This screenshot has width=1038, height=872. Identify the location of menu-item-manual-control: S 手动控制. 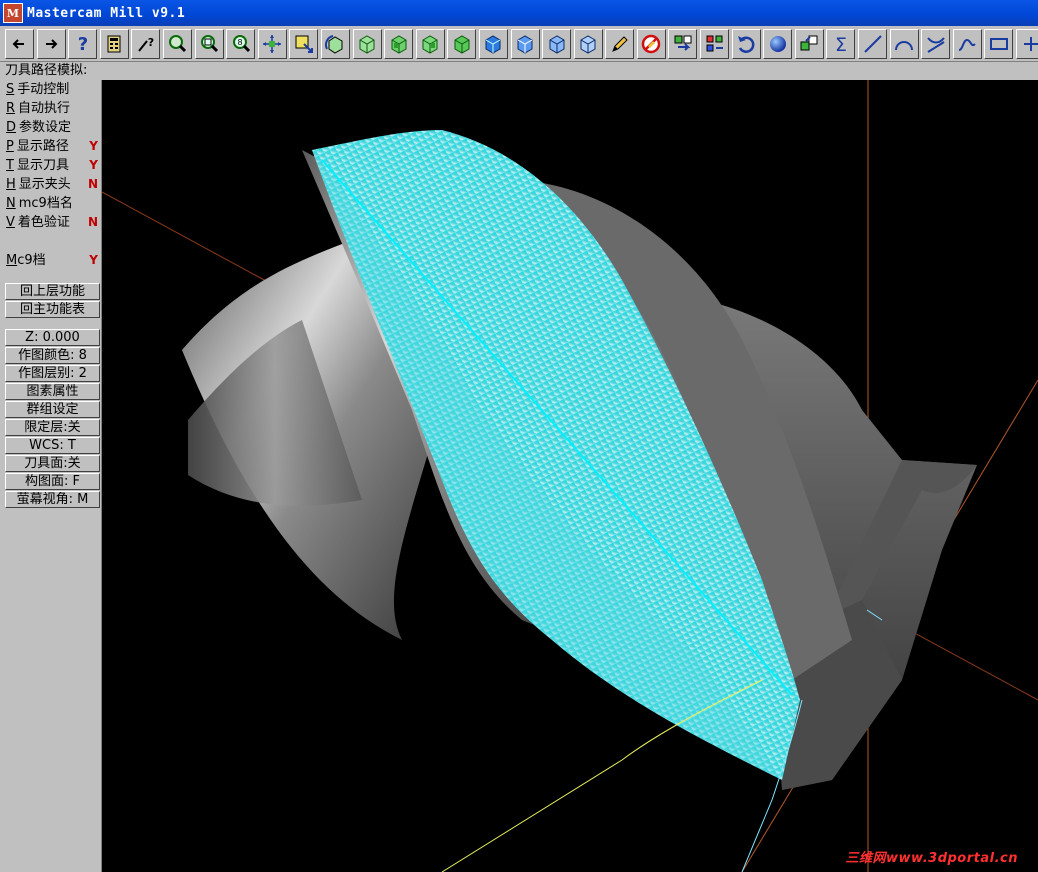
(52, 89).